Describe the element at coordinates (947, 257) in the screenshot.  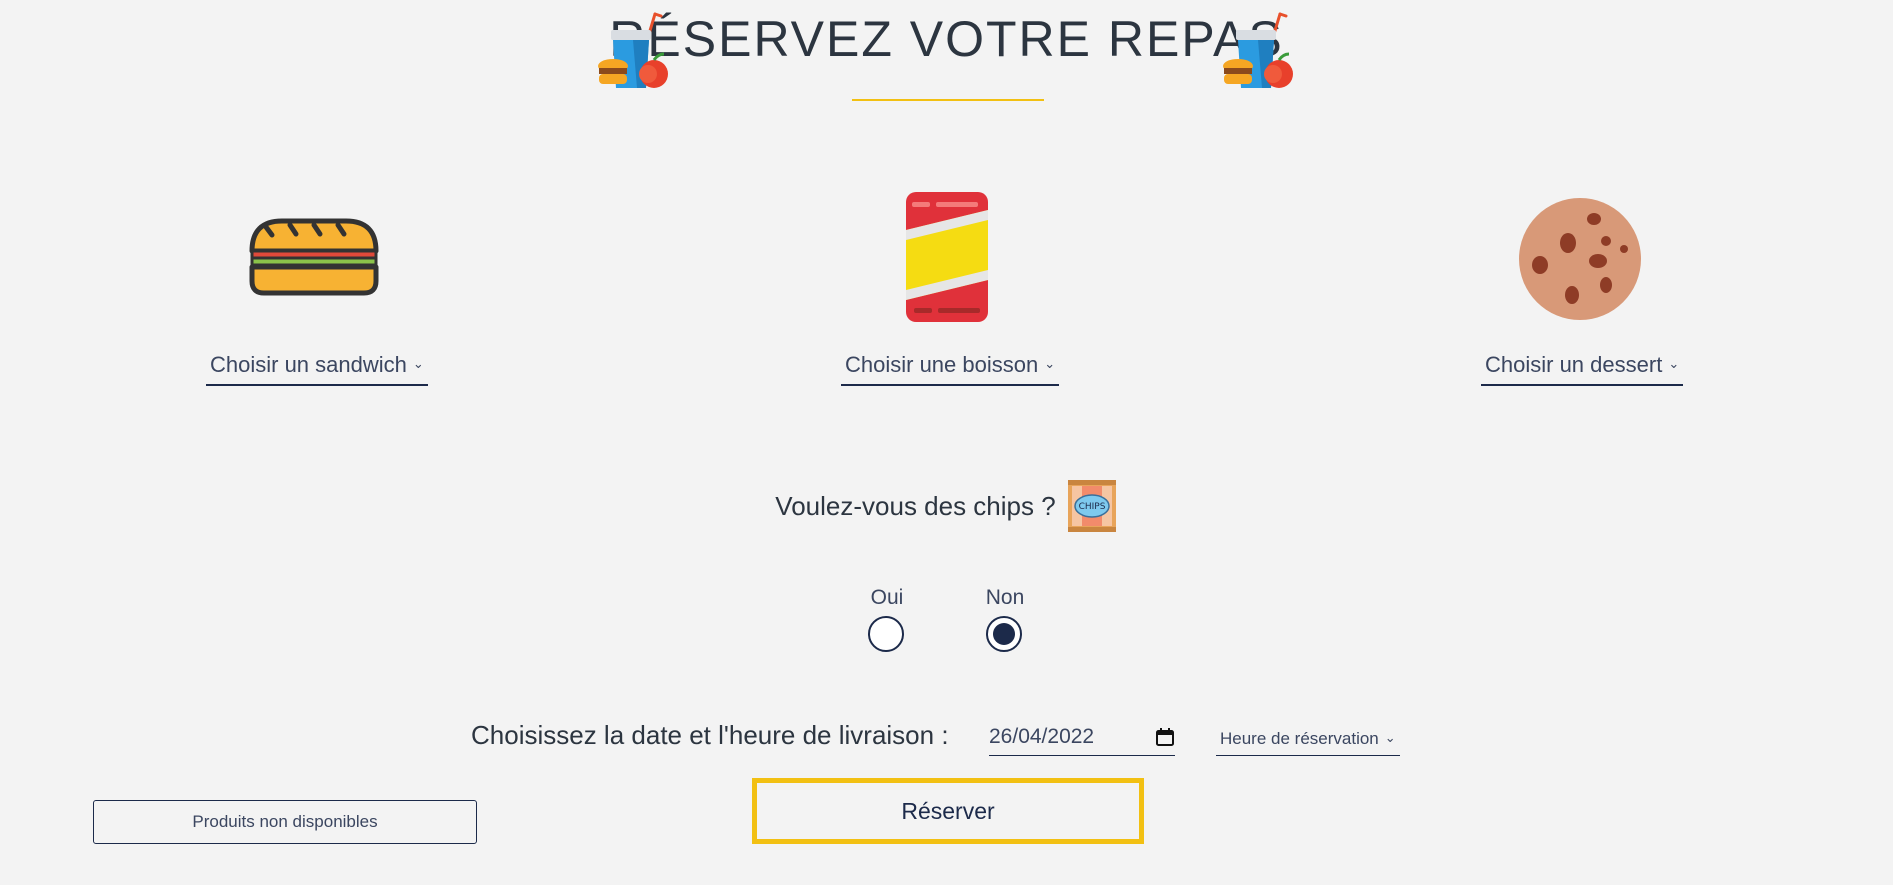
I see `soda-can-icon` at that location.